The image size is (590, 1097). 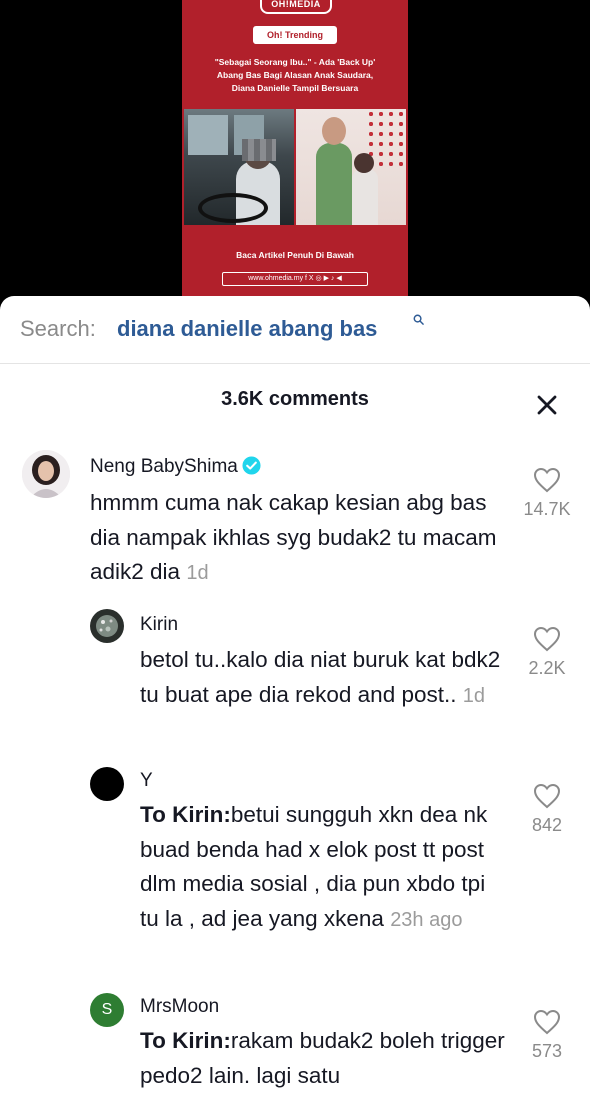 I want to click on comment-username: MrsMoon, so click(x=179, y=1007).